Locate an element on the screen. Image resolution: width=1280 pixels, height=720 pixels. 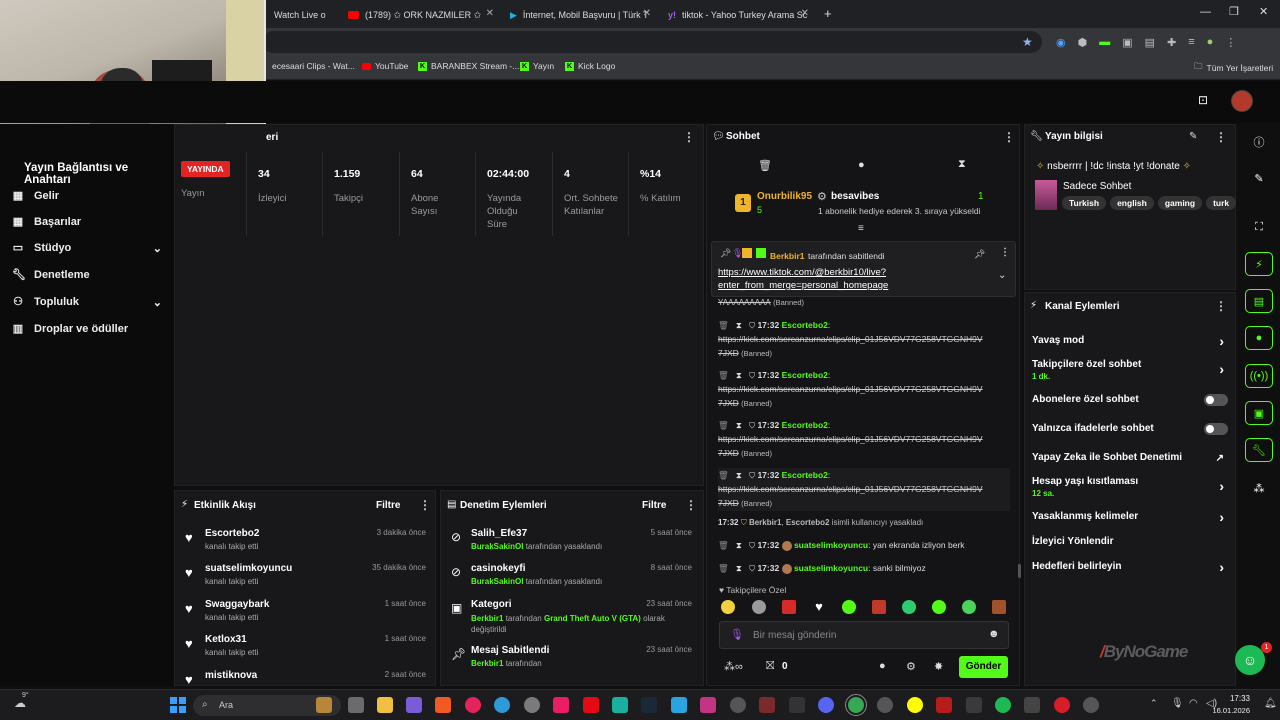
expand-icon: ⛶ is located at coordinates (1259, 227).